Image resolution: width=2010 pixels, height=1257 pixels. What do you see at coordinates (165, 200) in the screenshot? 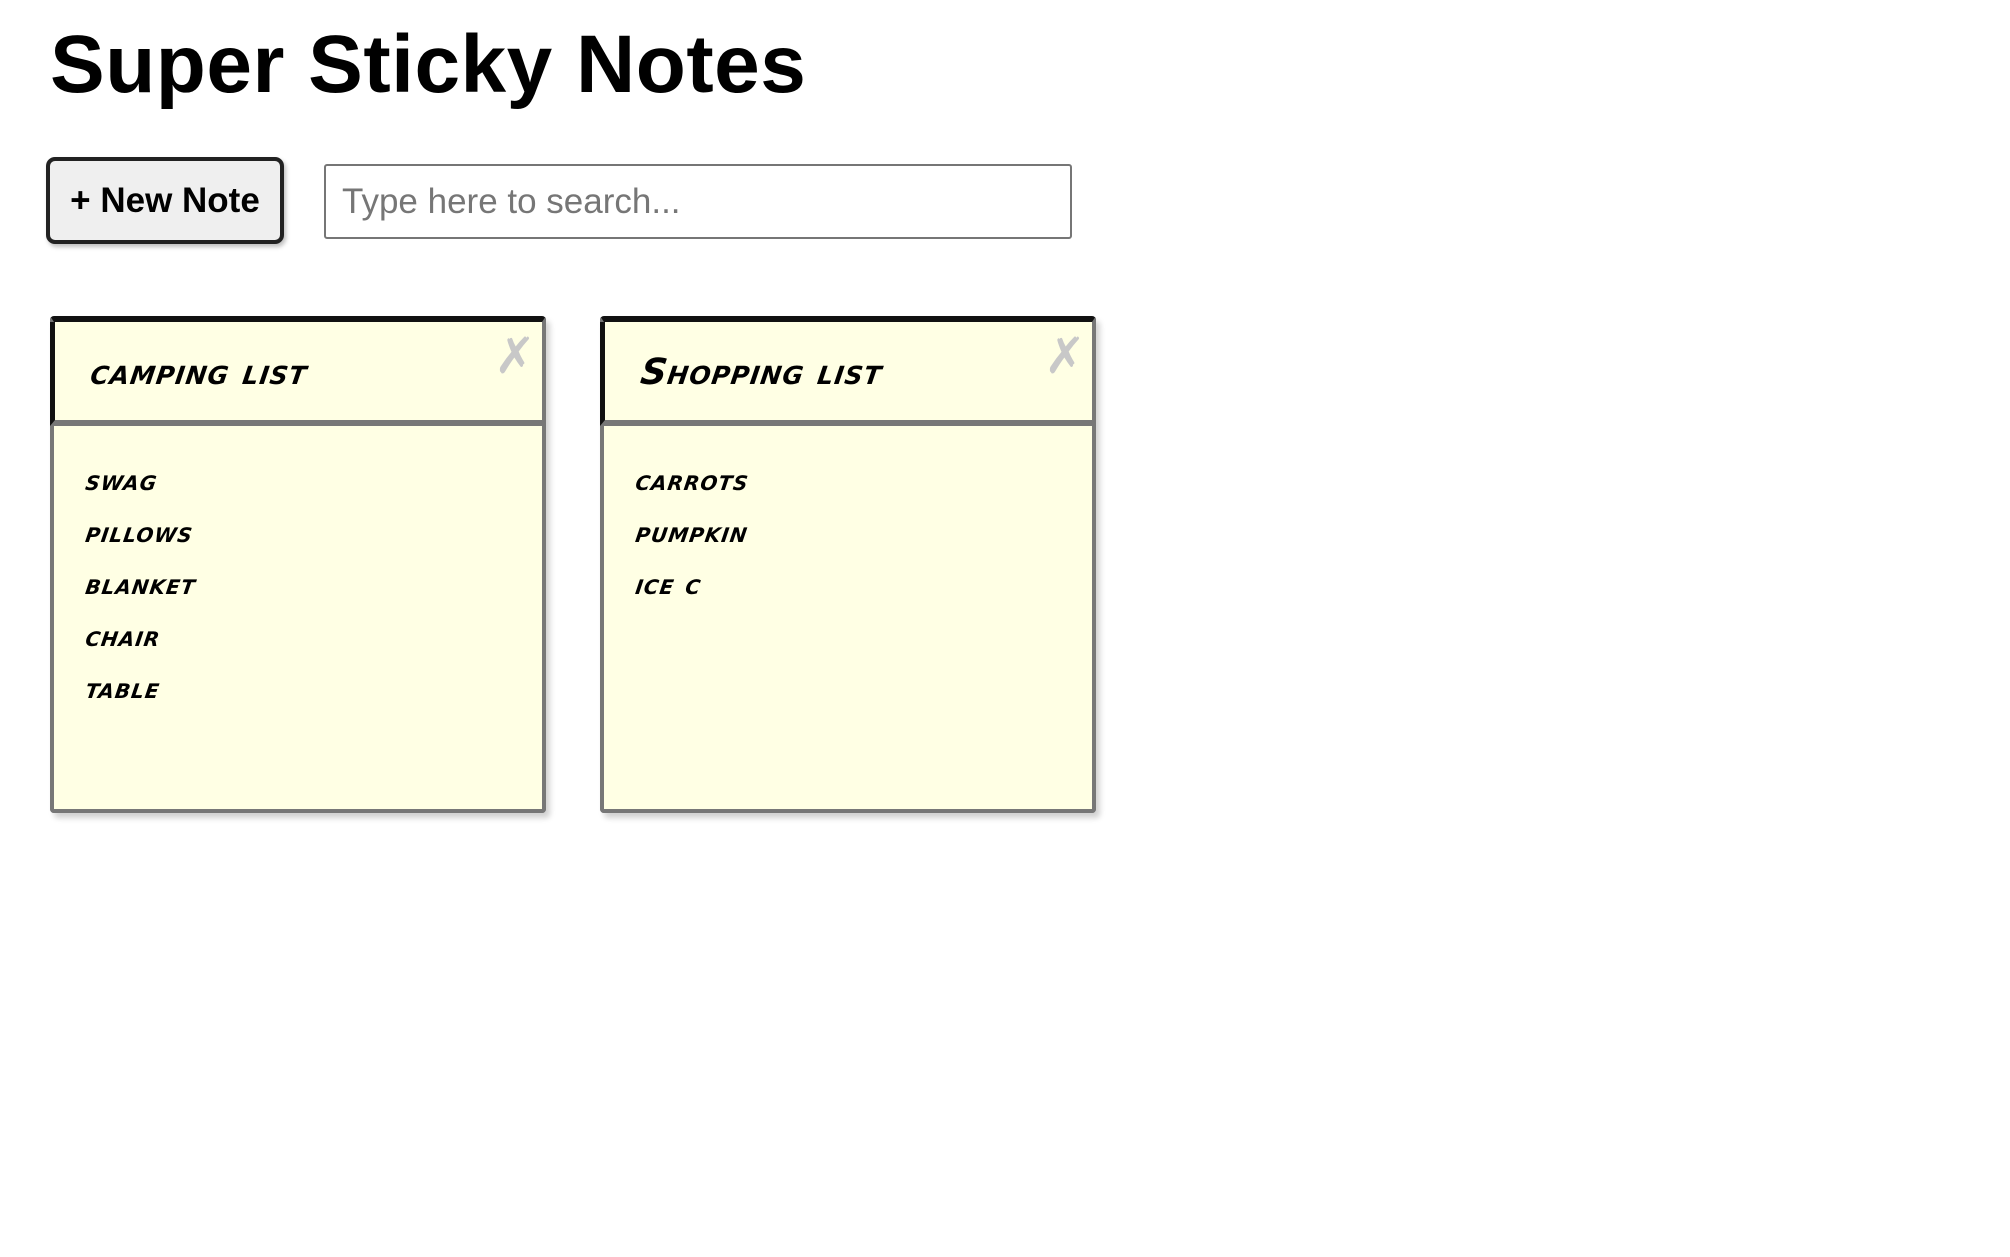
I see `new-note-button: + New Note` at bounding box center [165, 200].